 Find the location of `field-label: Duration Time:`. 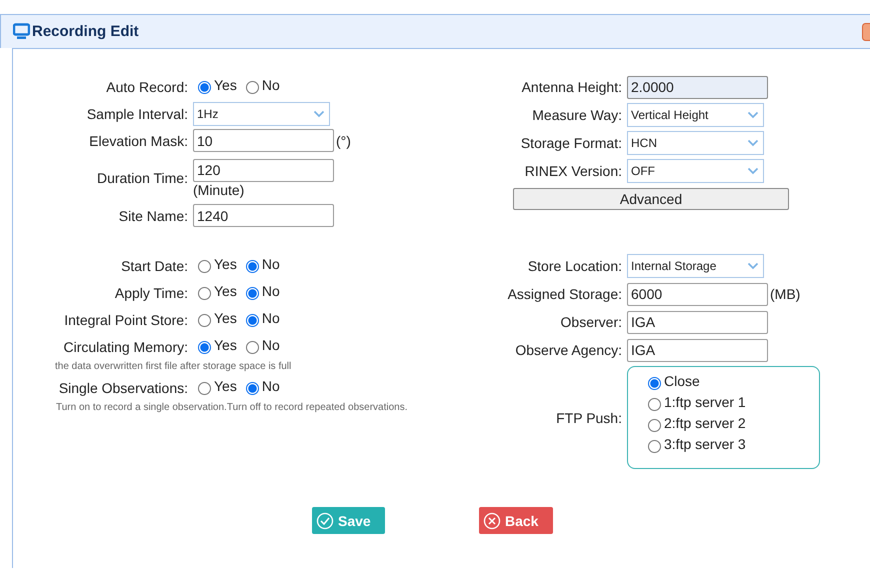

field-label: Duration Time: is located at coordinates (142, 178).